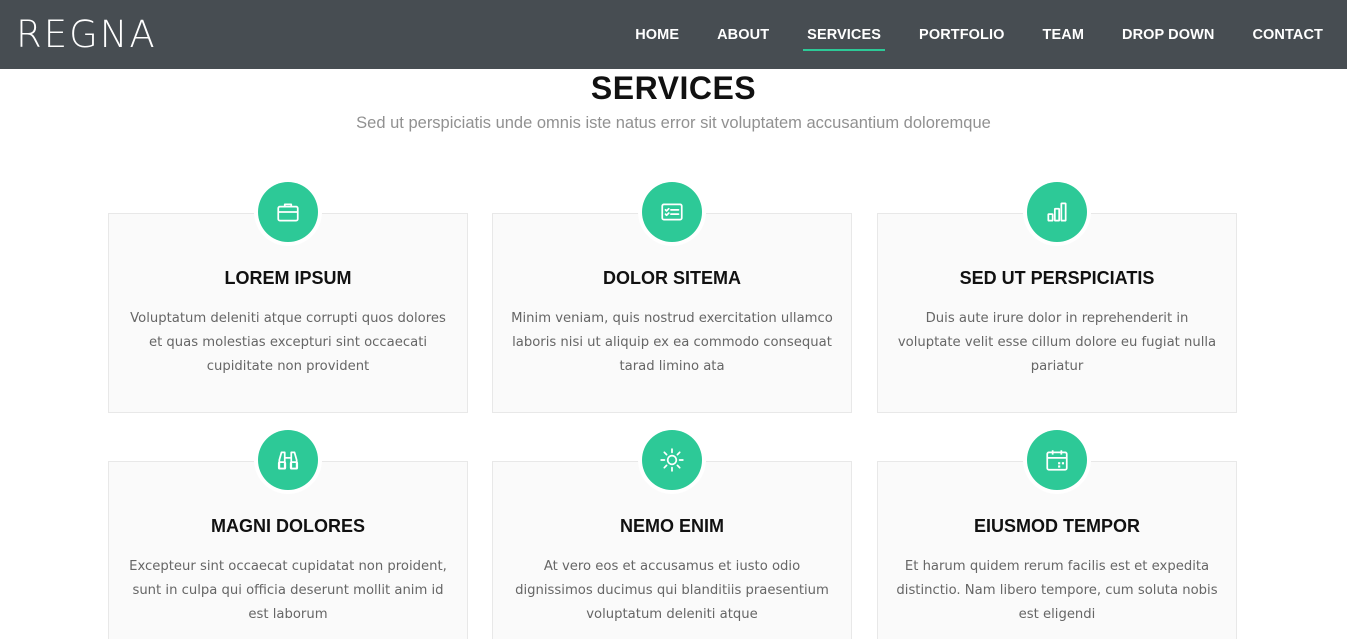 This screenshot has width=1347, height=639. What do you see at coordinates (288, 212) in the screenshot?
I see `briefcase-icon` at bounding box center [288, 212].